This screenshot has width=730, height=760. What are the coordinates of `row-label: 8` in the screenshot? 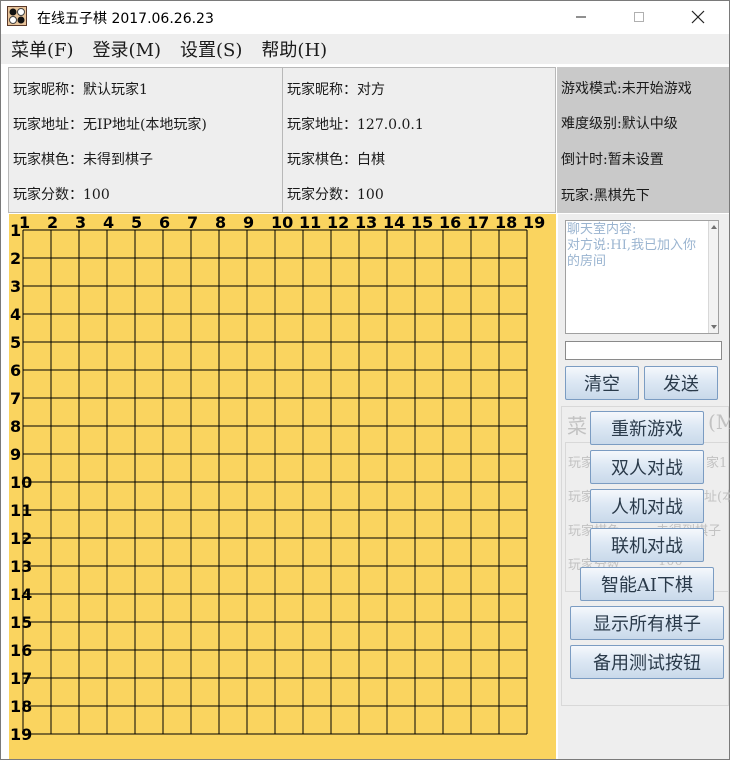 It's located at (15, 426).